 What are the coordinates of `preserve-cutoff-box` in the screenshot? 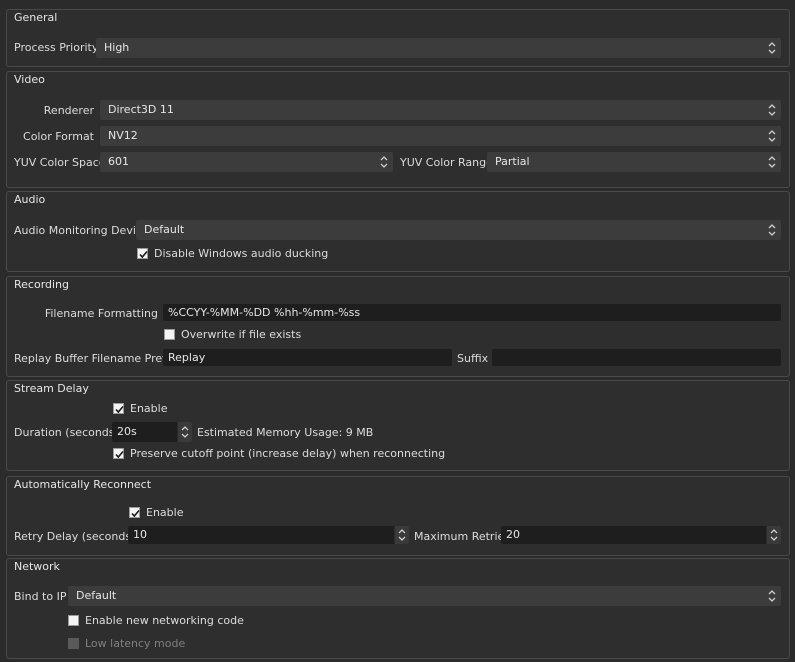 It's located at (118, 453).